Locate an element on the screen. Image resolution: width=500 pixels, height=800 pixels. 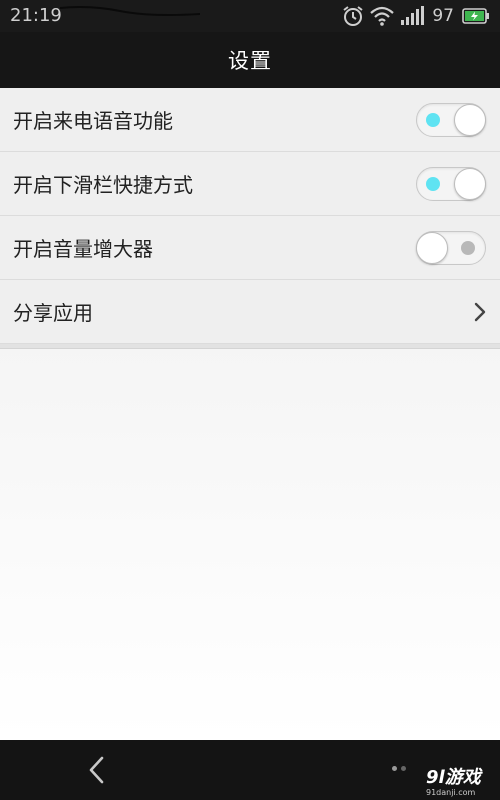
wifi-icon is located at coordinates (382, 16).